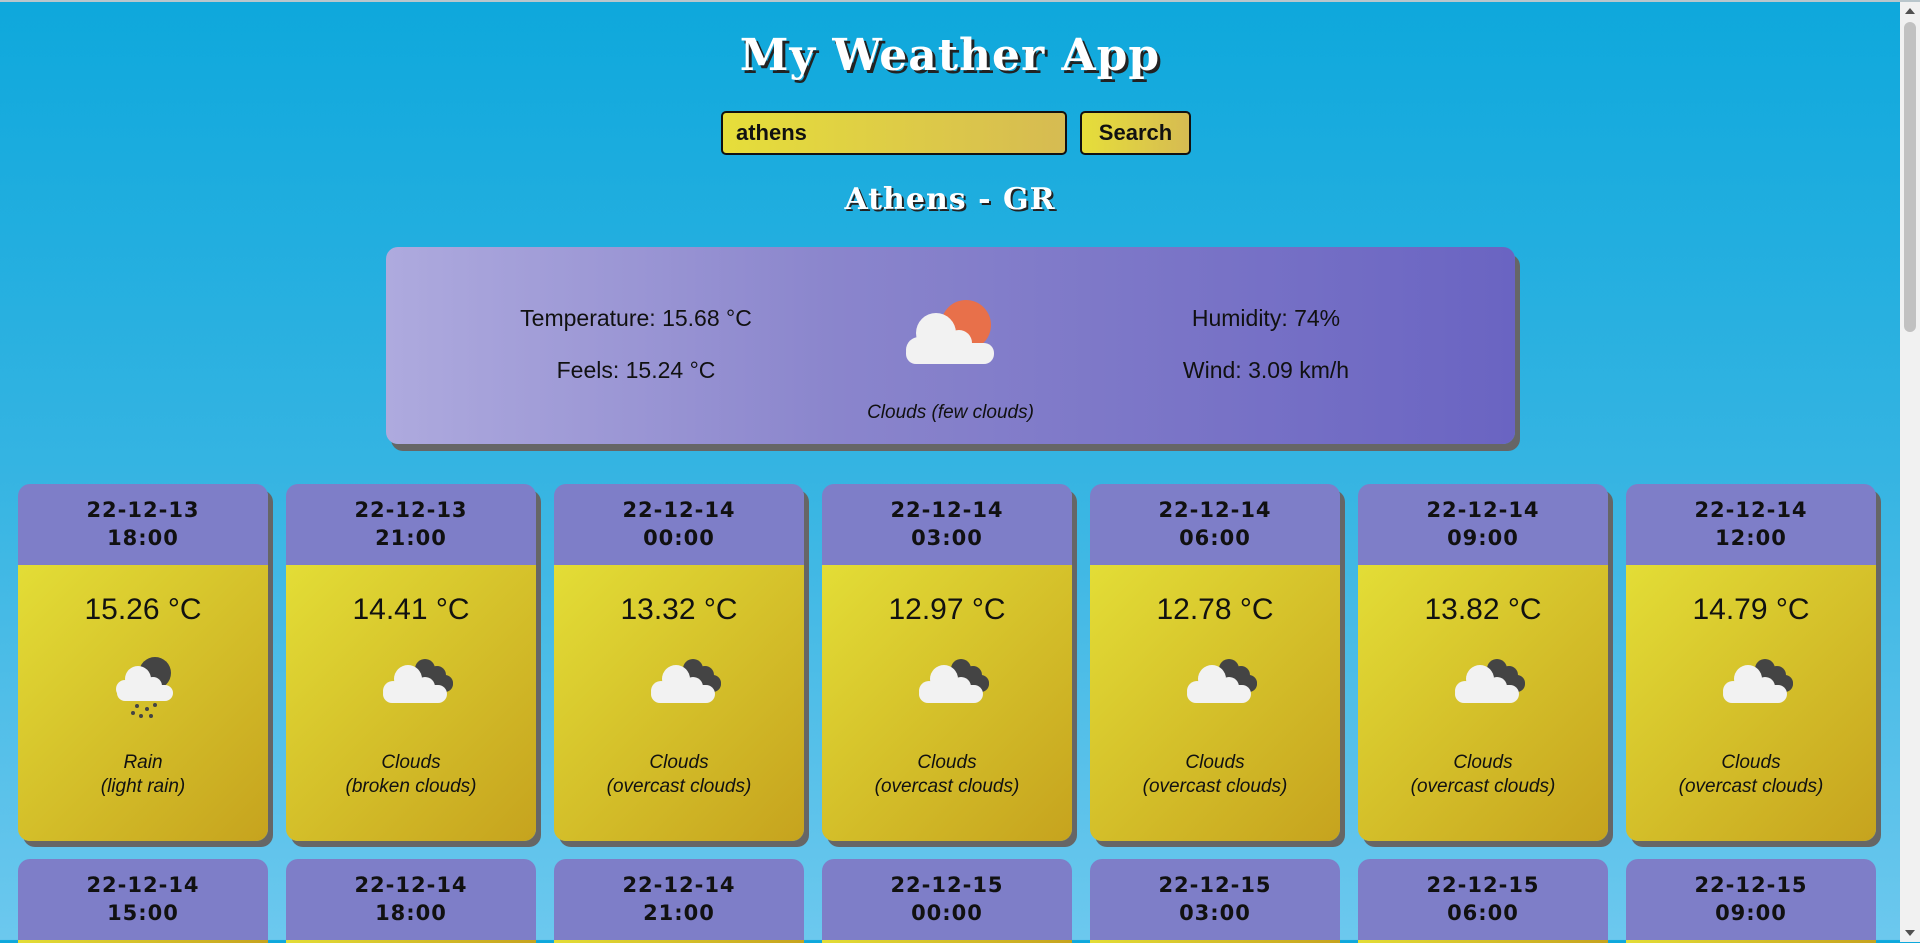 This screenshot has width=1920, height=943. Describe the element at coordinates (143, 762) in the screenshot. I see `forecast-condition-main: Rain` at that location.